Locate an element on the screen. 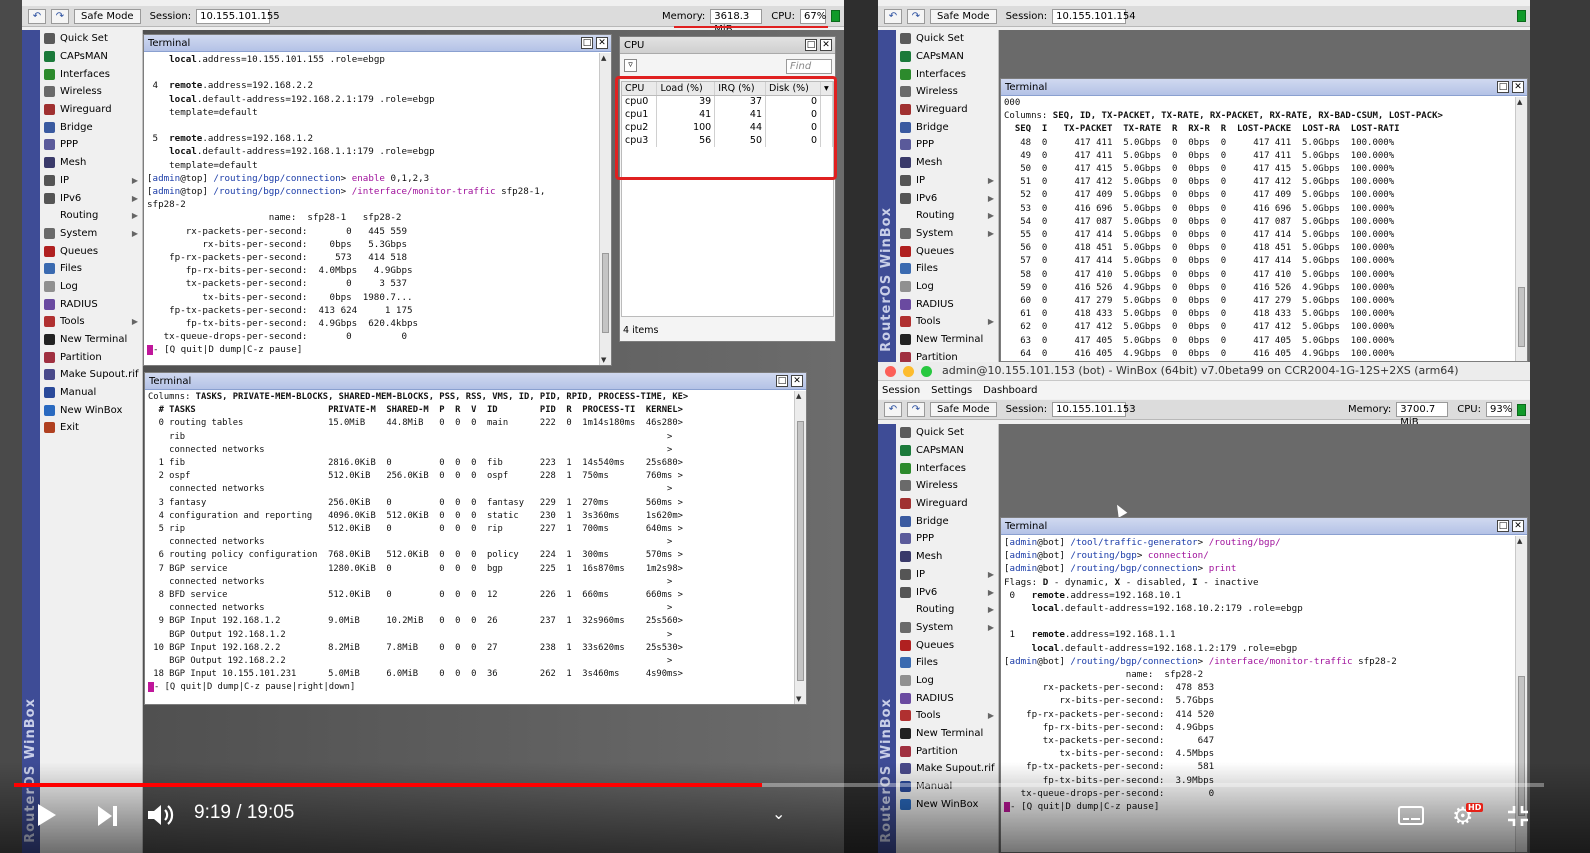 Image resolution: width=1590 pixels, height=853 pixels. menubar-item-dashboard: Dashboard is located at coordinates (1010, 390).